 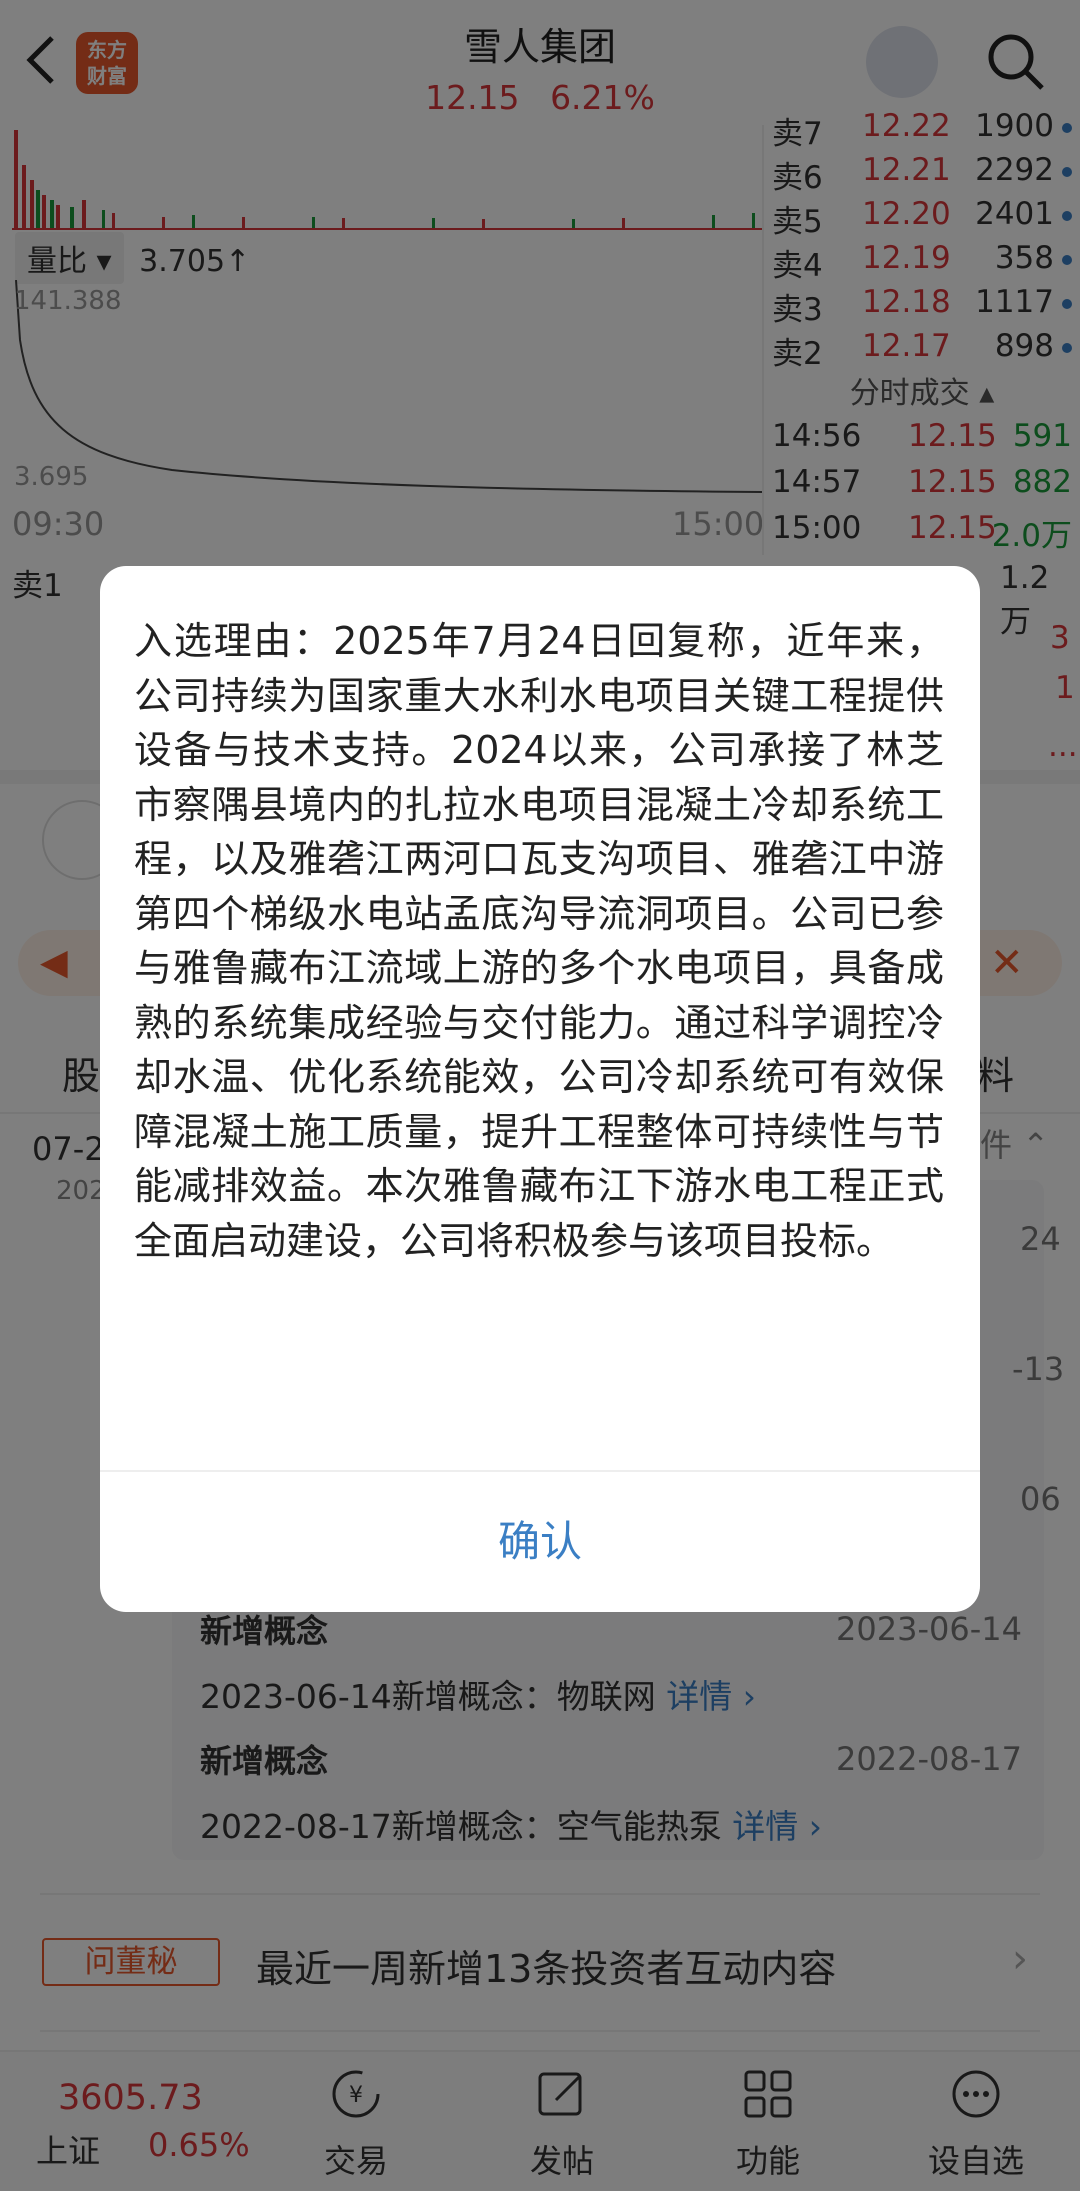 I want to click on confirm-button: 确认, so click(x=540, y=1542).